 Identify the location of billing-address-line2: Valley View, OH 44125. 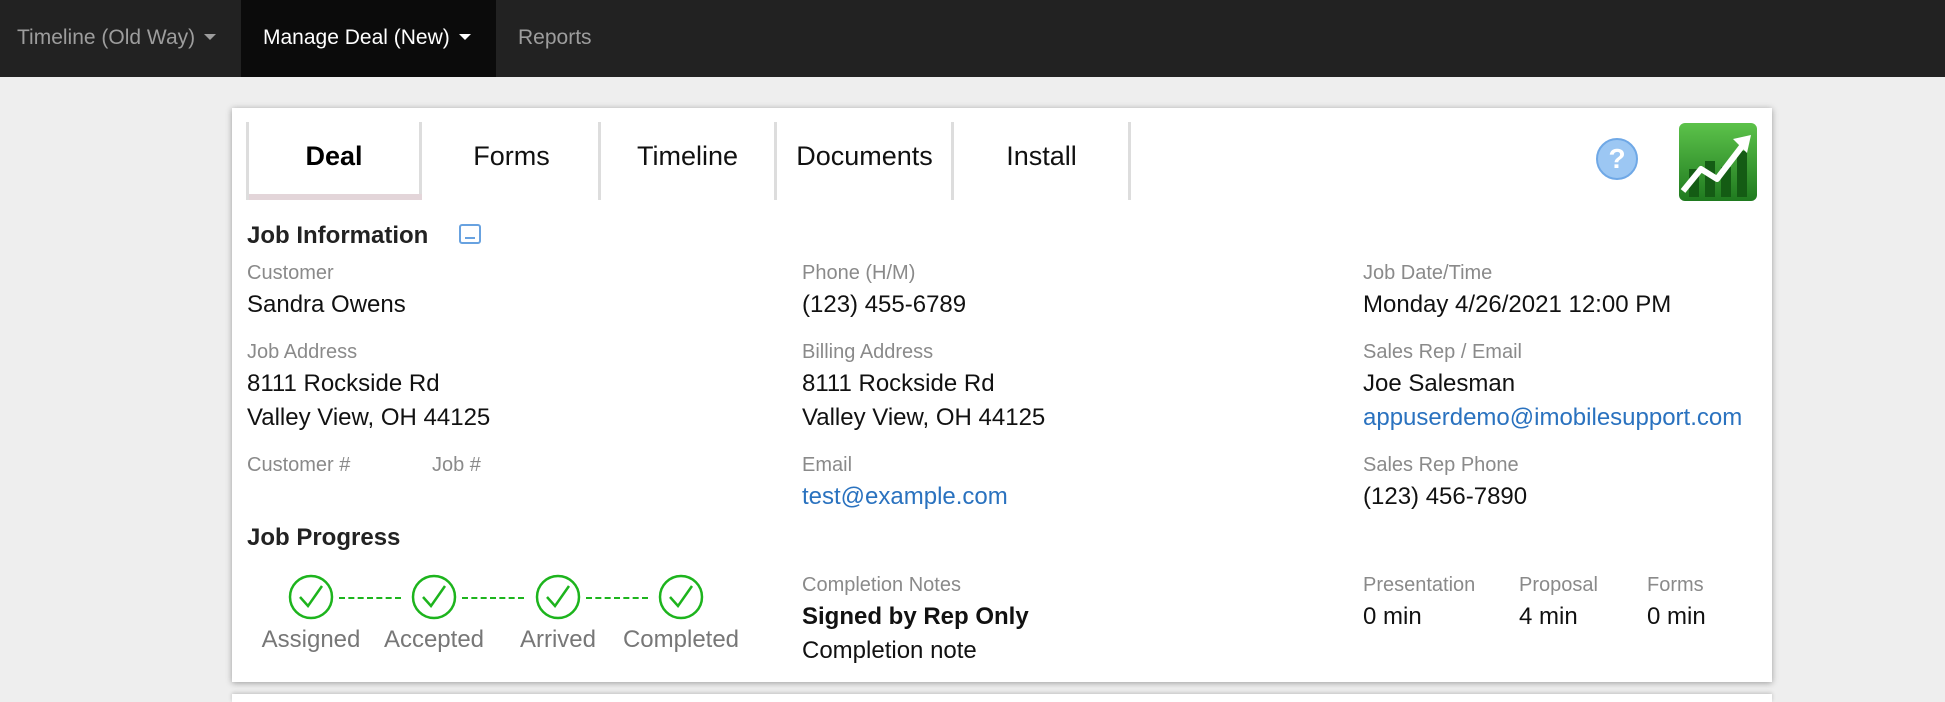
(924, 417).